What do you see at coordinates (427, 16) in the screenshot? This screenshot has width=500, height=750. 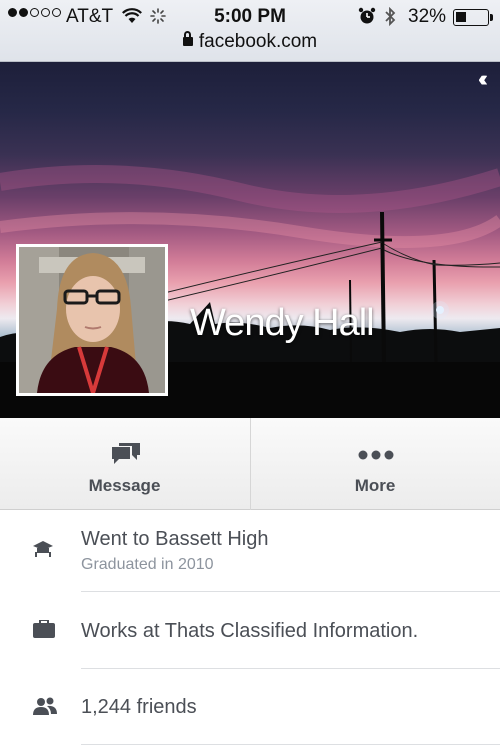 I see `battery-percent: 32%` at bounding box center [427, 16].